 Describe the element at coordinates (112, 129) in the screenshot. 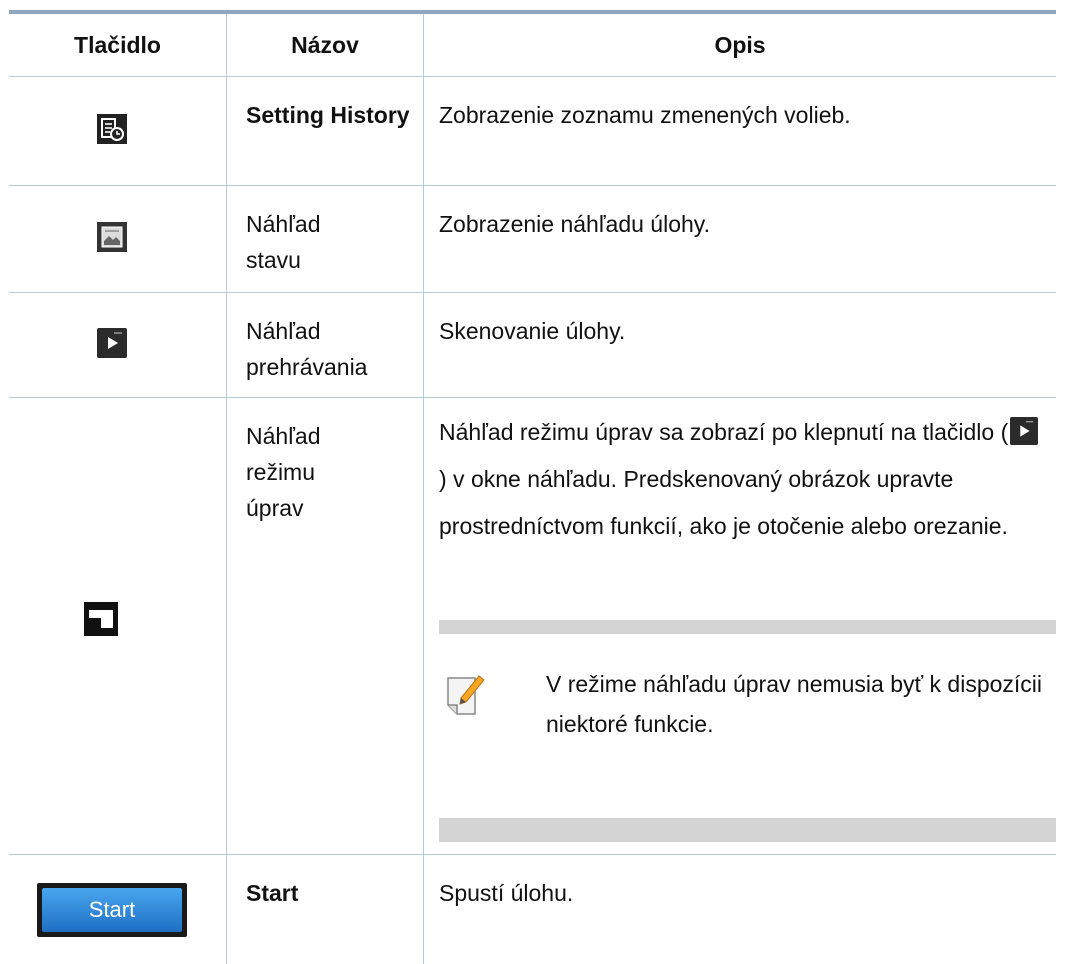

I see `setting-history-icon` at that location.